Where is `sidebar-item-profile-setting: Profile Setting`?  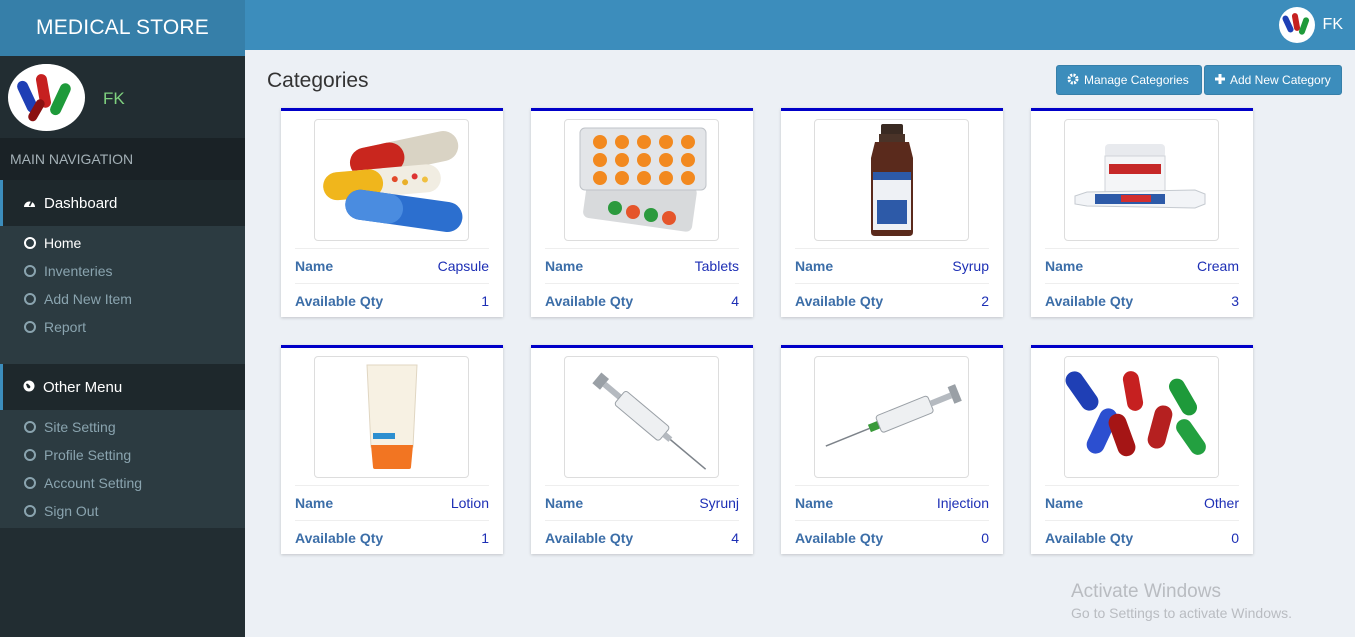
sidebar-item-profile-setting: Profile Setting is located at coordinates (122, 455).